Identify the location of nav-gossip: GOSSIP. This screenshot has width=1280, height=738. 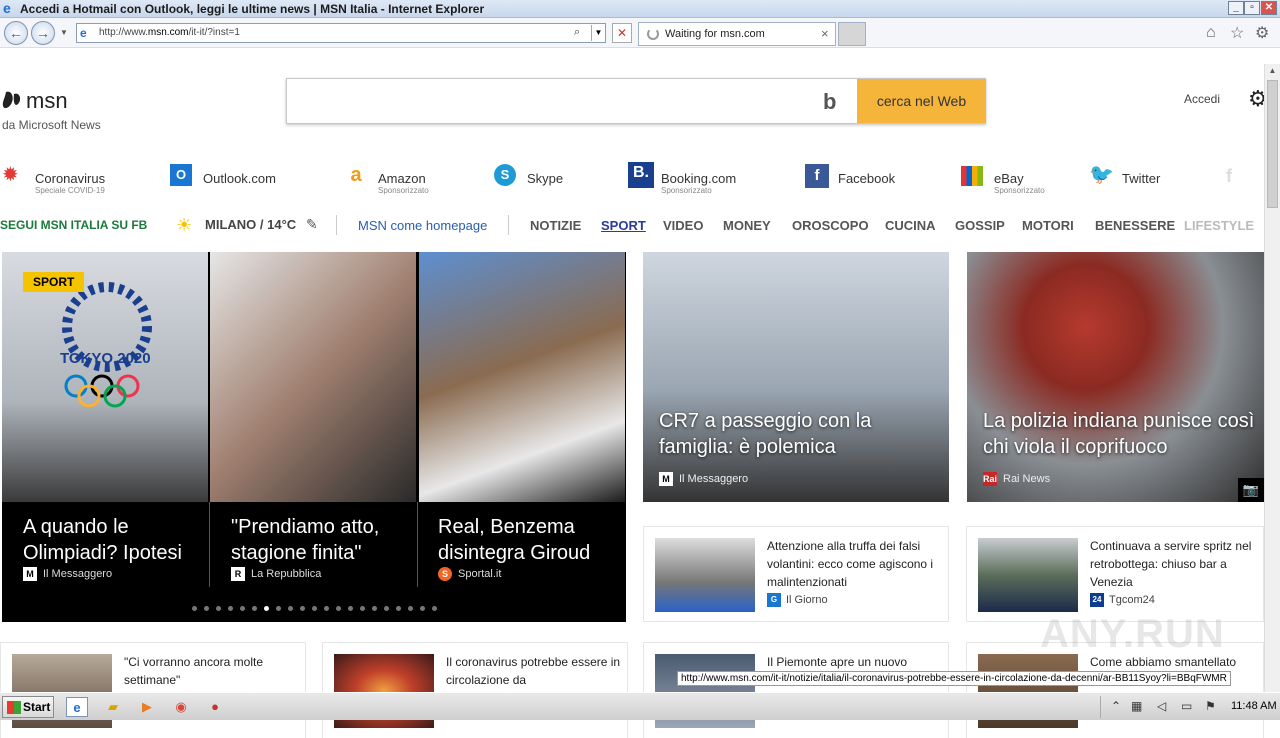
(980, 225).